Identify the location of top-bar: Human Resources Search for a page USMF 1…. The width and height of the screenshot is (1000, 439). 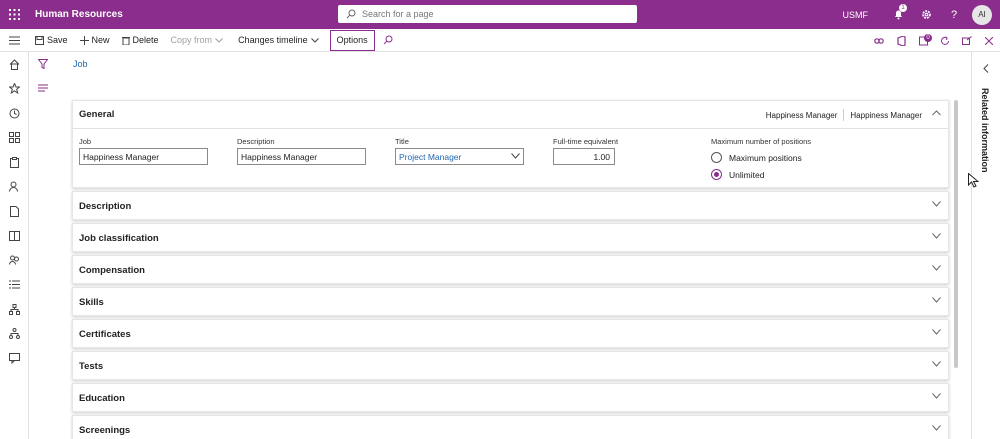
(500, 14).